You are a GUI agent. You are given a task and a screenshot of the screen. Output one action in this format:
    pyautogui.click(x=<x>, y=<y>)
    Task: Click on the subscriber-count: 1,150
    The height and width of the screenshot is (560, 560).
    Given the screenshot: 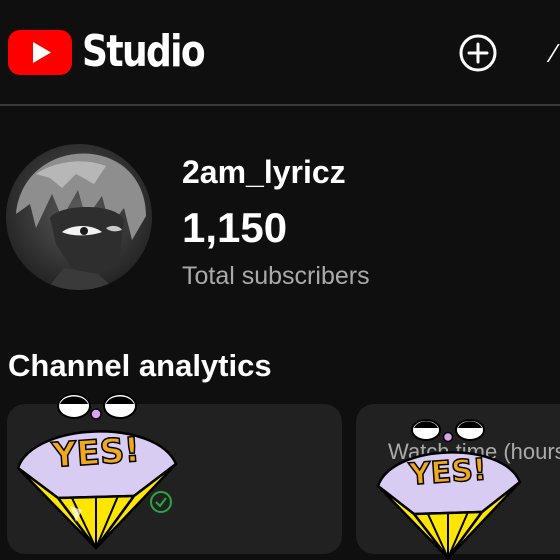 What is the action you would take?
    pyautogui.click(x=235, y=227)
    